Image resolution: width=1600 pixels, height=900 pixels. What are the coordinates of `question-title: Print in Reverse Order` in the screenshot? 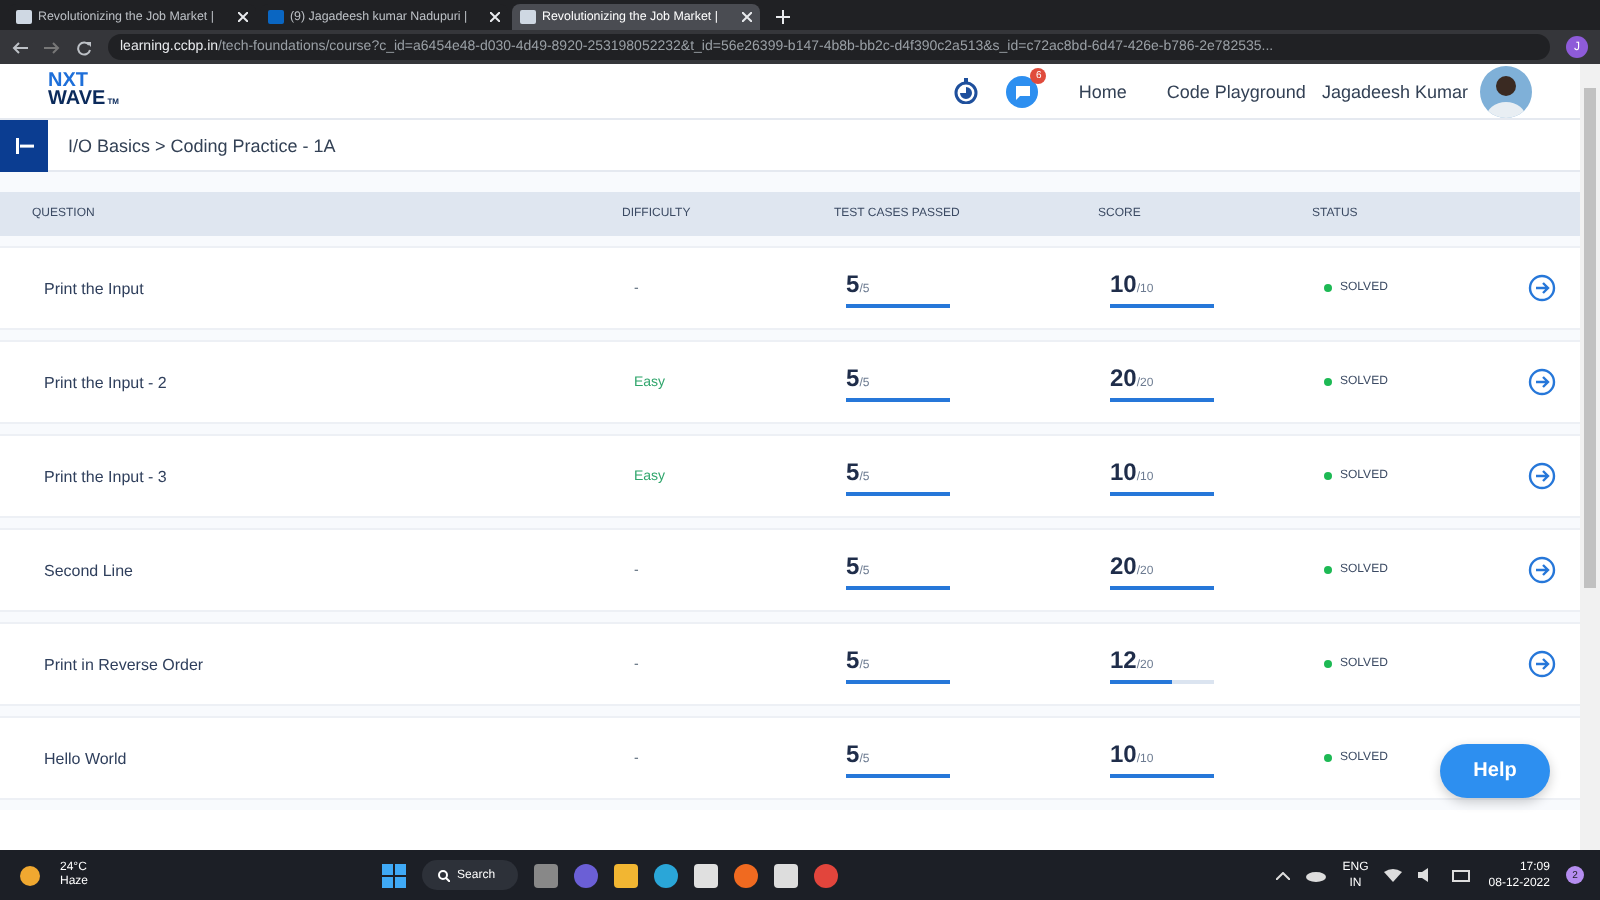 It's located at (125, 664).